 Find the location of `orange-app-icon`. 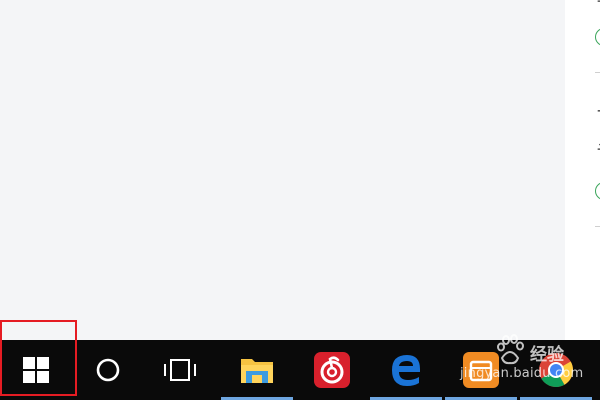

orange-app-icon is located at coordinates (481, 370).